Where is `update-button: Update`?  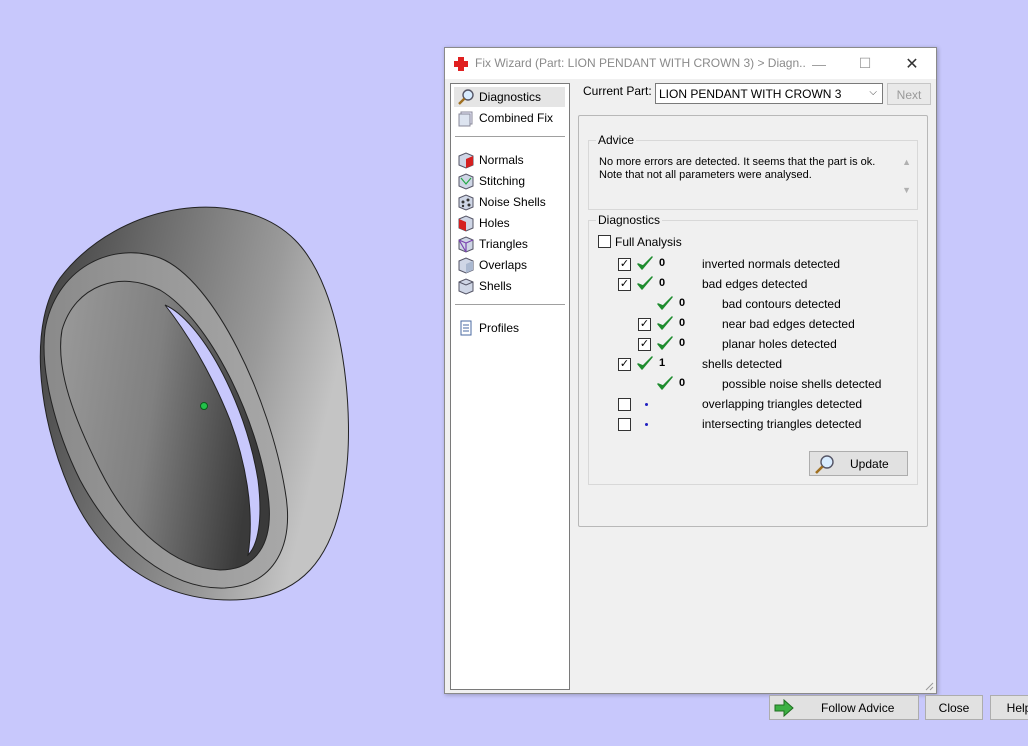 update-button: Update is located at coordinates (858, 463).